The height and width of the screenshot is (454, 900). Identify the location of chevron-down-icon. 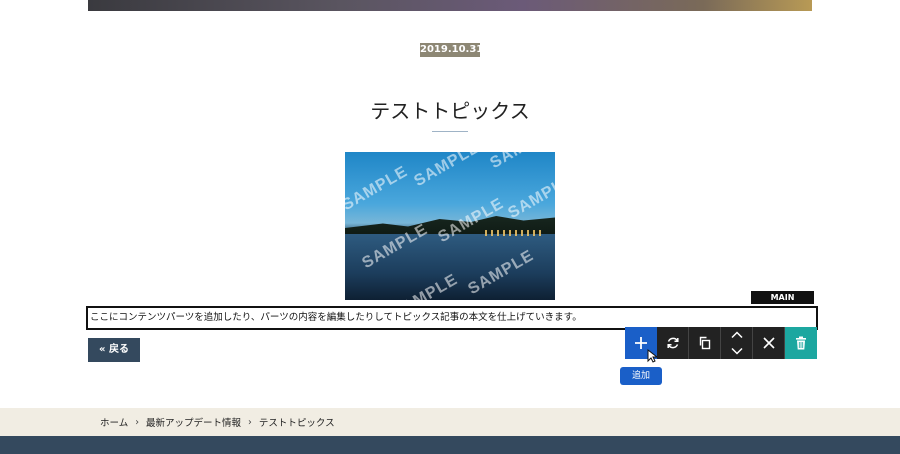
(736, 351).